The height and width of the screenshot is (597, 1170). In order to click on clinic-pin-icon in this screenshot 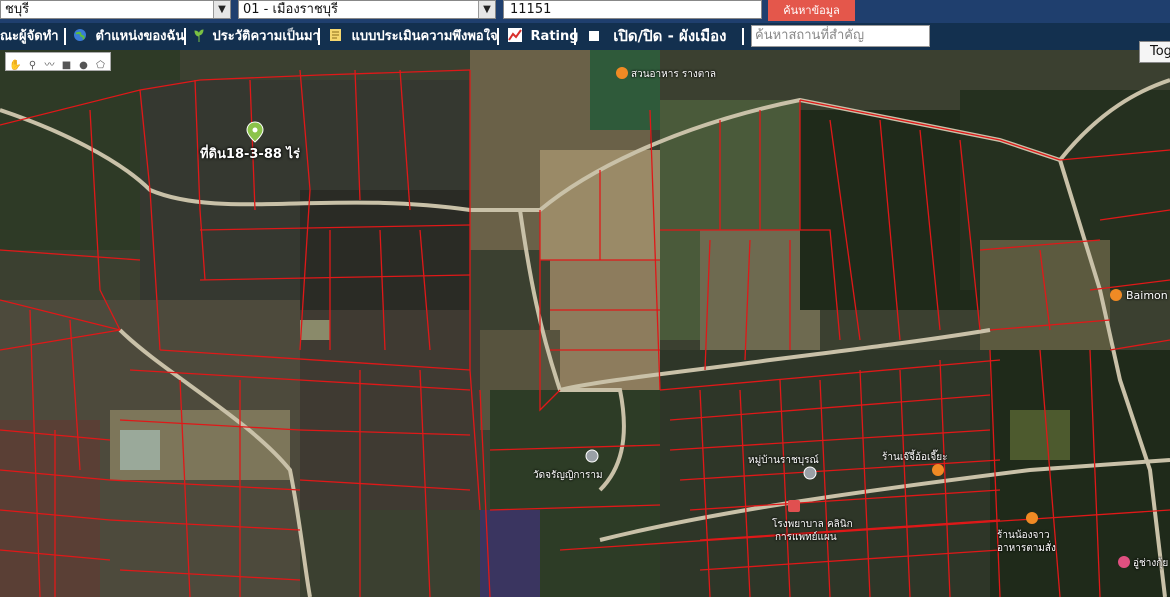, I will do `click(794, 506)`.